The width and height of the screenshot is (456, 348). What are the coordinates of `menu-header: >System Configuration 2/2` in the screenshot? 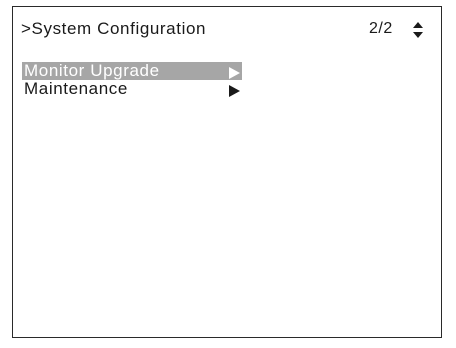 It's located at (222, 29).